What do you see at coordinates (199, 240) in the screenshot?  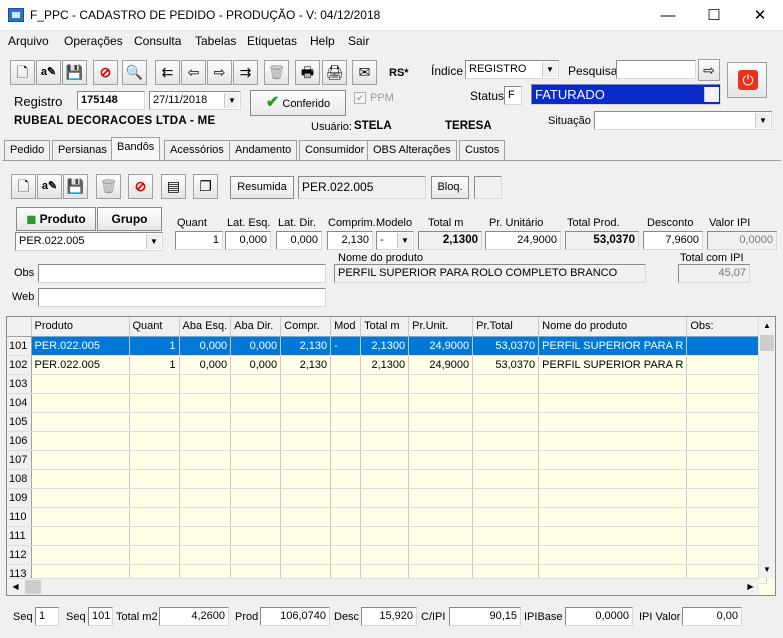 I see `quant-field: 1` at bounding box center [199, 240].